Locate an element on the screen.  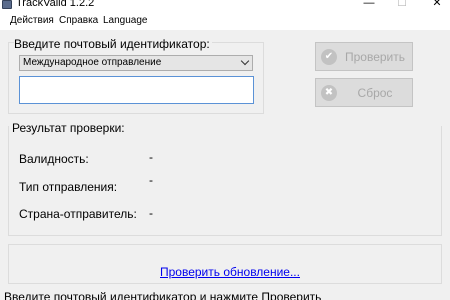
window-title: TrackValid 1.2.2 is located at coordinates (55, 4).